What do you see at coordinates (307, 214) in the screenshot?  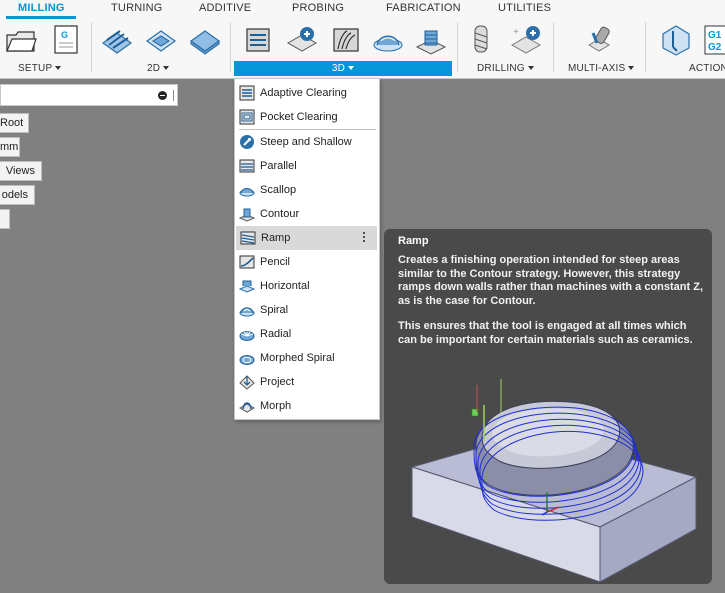 I see `menu-item-contour: Contour` at bounding box center [307, 214].